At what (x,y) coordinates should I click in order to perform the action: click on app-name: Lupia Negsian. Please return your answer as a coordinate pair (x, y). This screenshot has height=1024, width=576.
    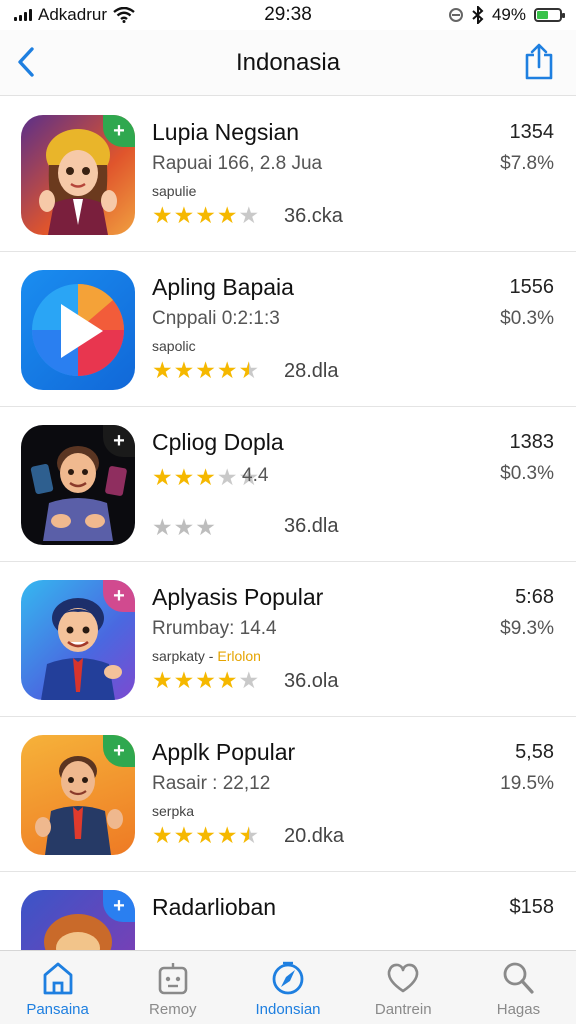
    Looking at the image, I should click on (226, 132).